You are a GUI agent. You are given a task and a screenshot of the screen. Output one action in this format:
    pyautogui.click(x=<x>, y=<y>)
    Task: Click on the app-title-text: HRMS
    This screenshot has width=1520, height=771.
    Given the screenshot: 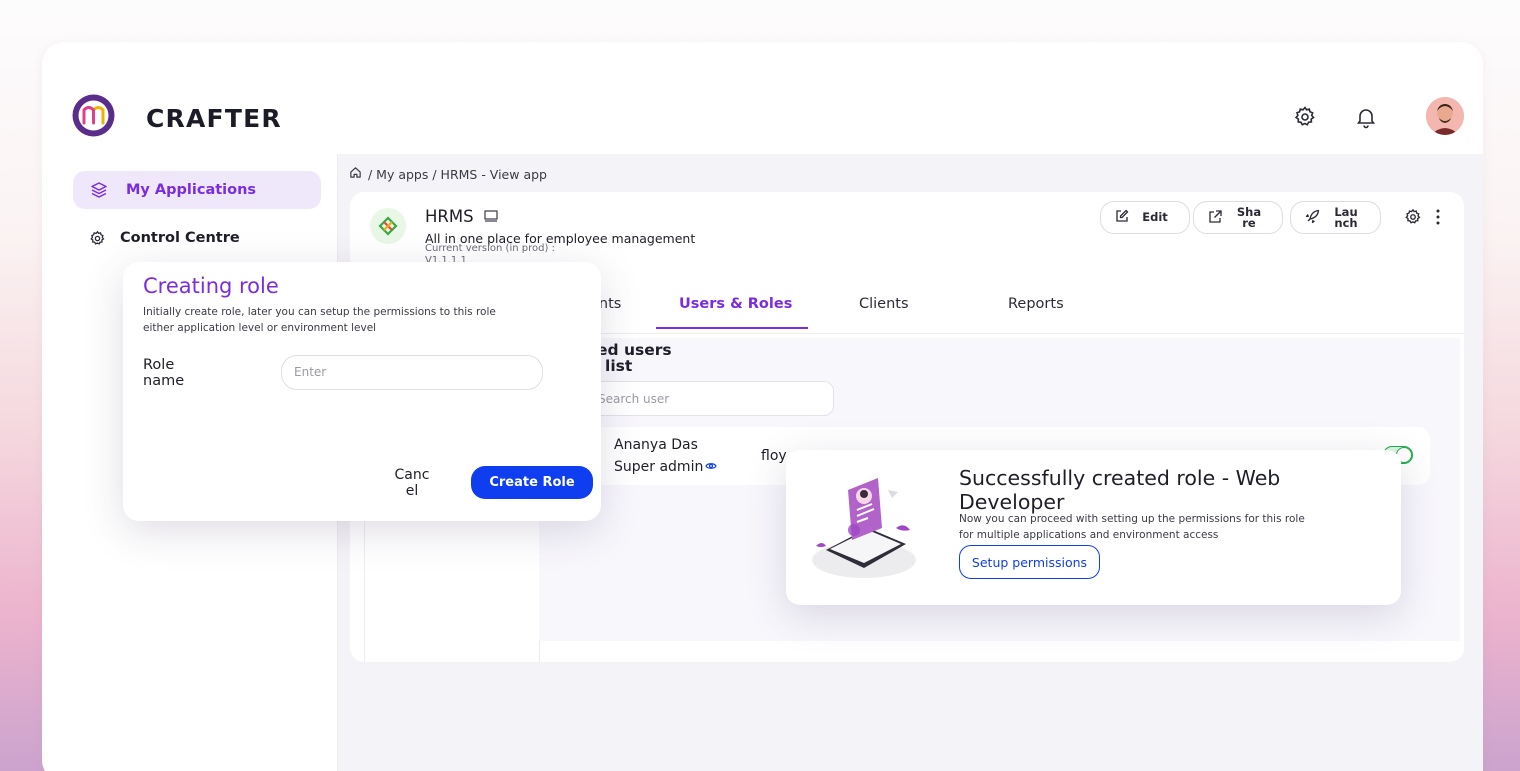 What is the action you would take?
    pyautogui.click(x=449, y=216)
    